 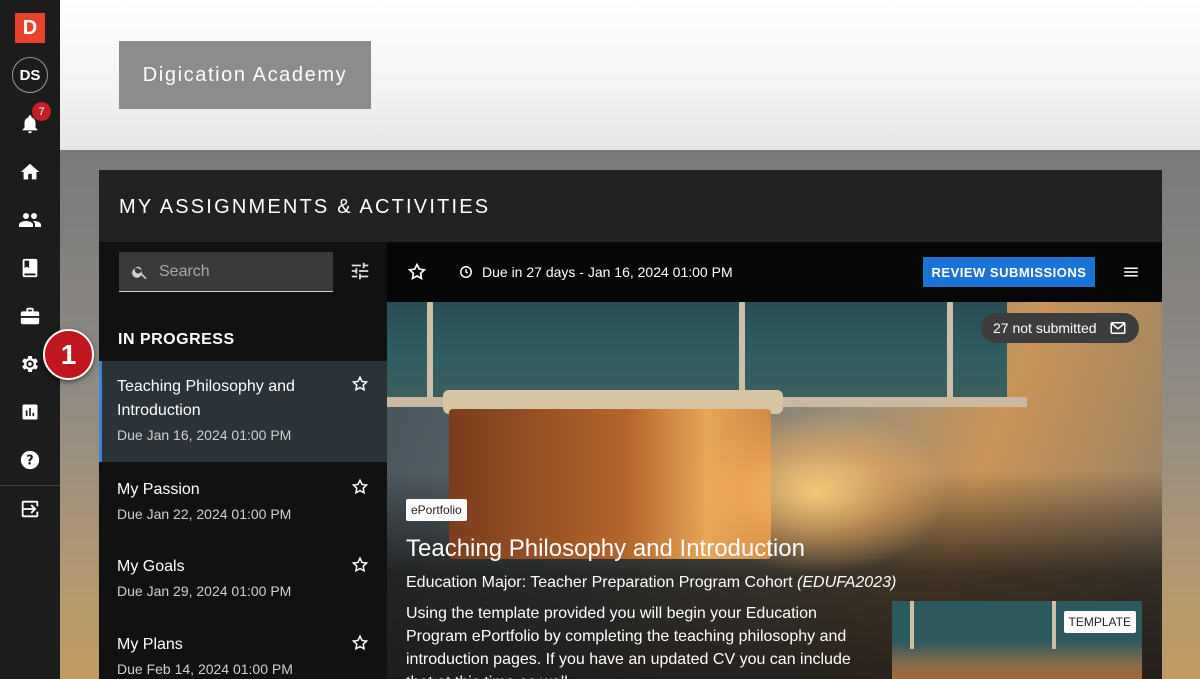 I want to click on hero-chalkboard, so click(x=697, y=349).